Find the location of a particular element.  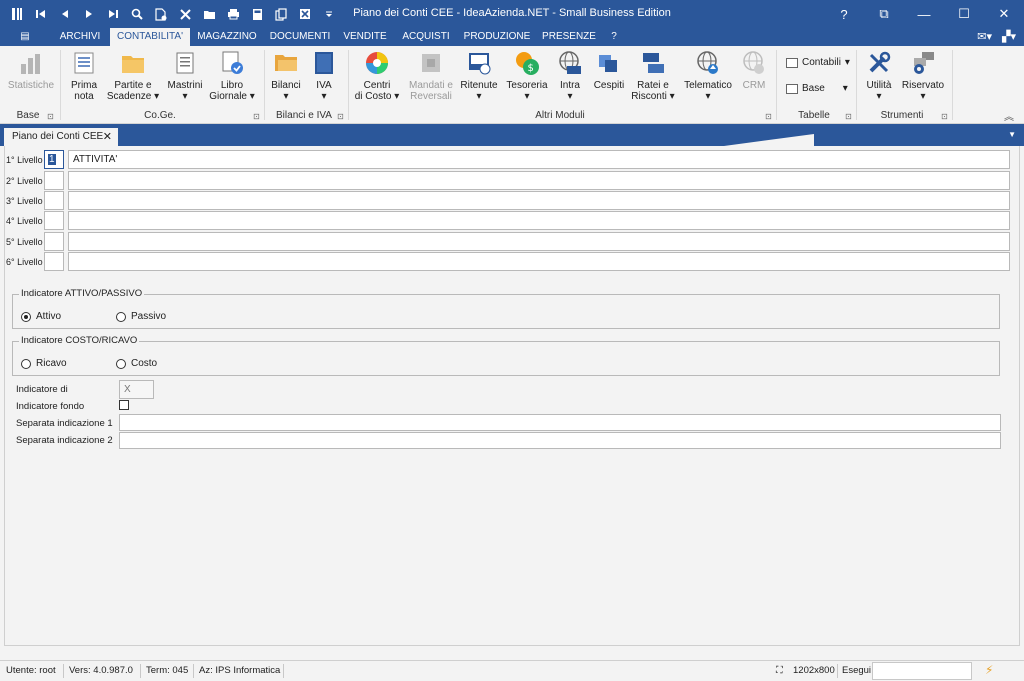

first-record-icon is located at coordinates (41, 14).